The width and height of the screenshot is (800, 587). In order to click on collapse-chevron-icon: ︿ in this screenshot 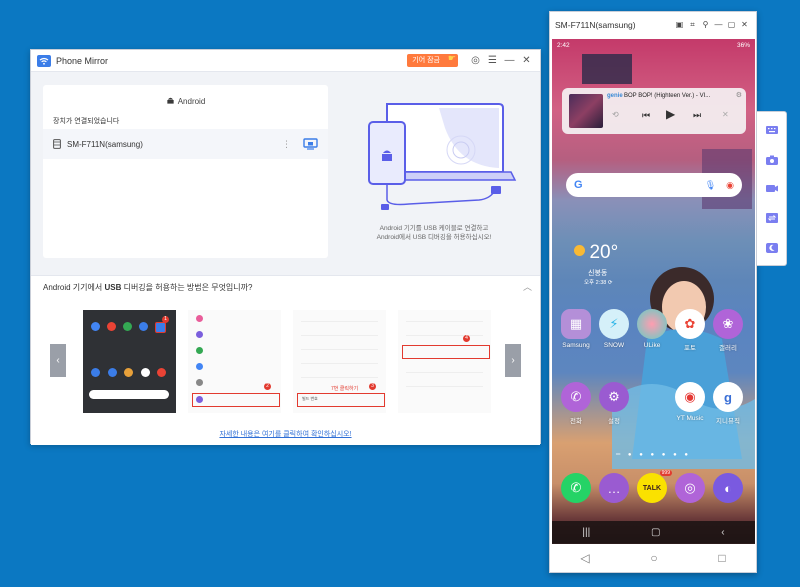, I will do `click(527, 286)`.